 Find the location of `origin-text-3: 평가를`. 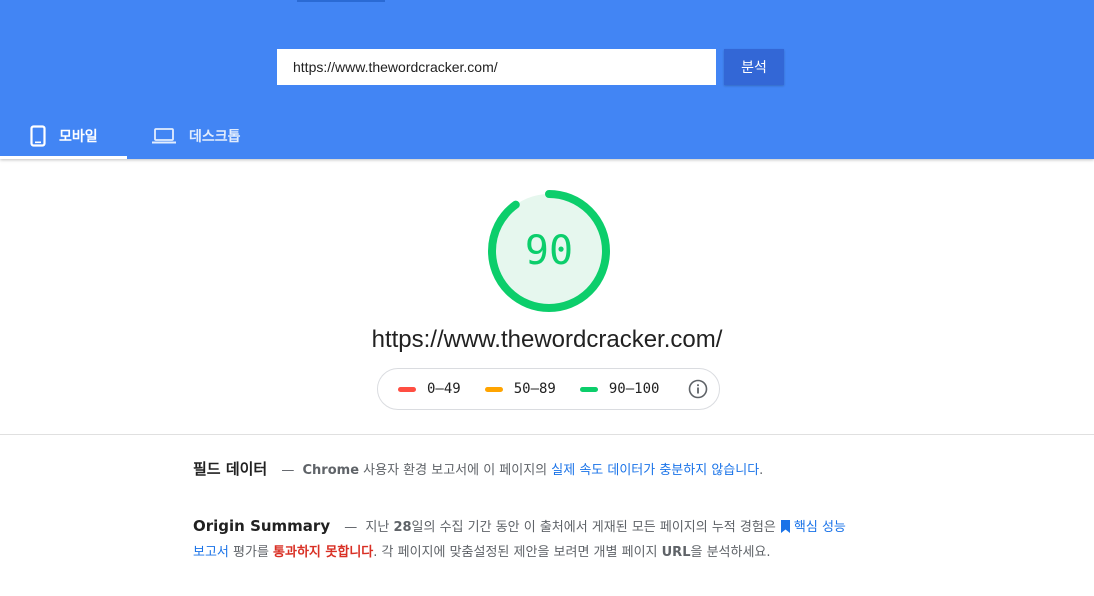

origin-text-3: 평가를 is located at coordinates (251, 552).